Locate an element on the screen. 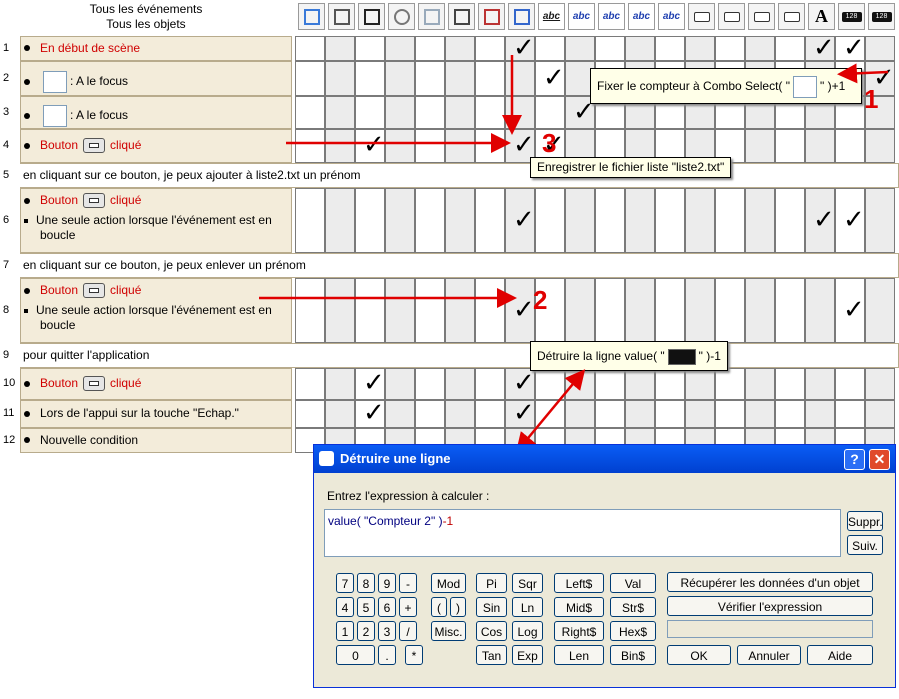 The width and height of the screenshot is (899, 699). func-key: Sin is located at coordinates (491, 607).